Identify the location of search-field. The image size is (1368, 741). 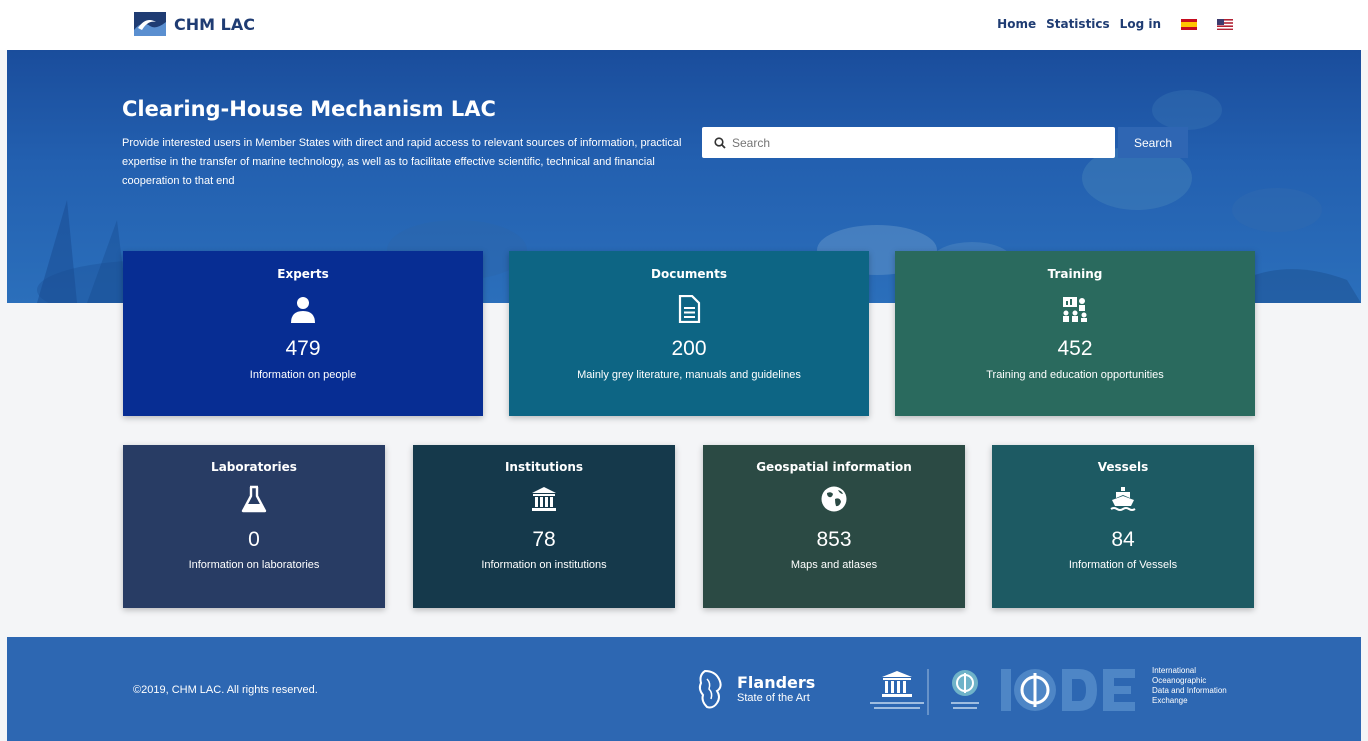
(908, 142).